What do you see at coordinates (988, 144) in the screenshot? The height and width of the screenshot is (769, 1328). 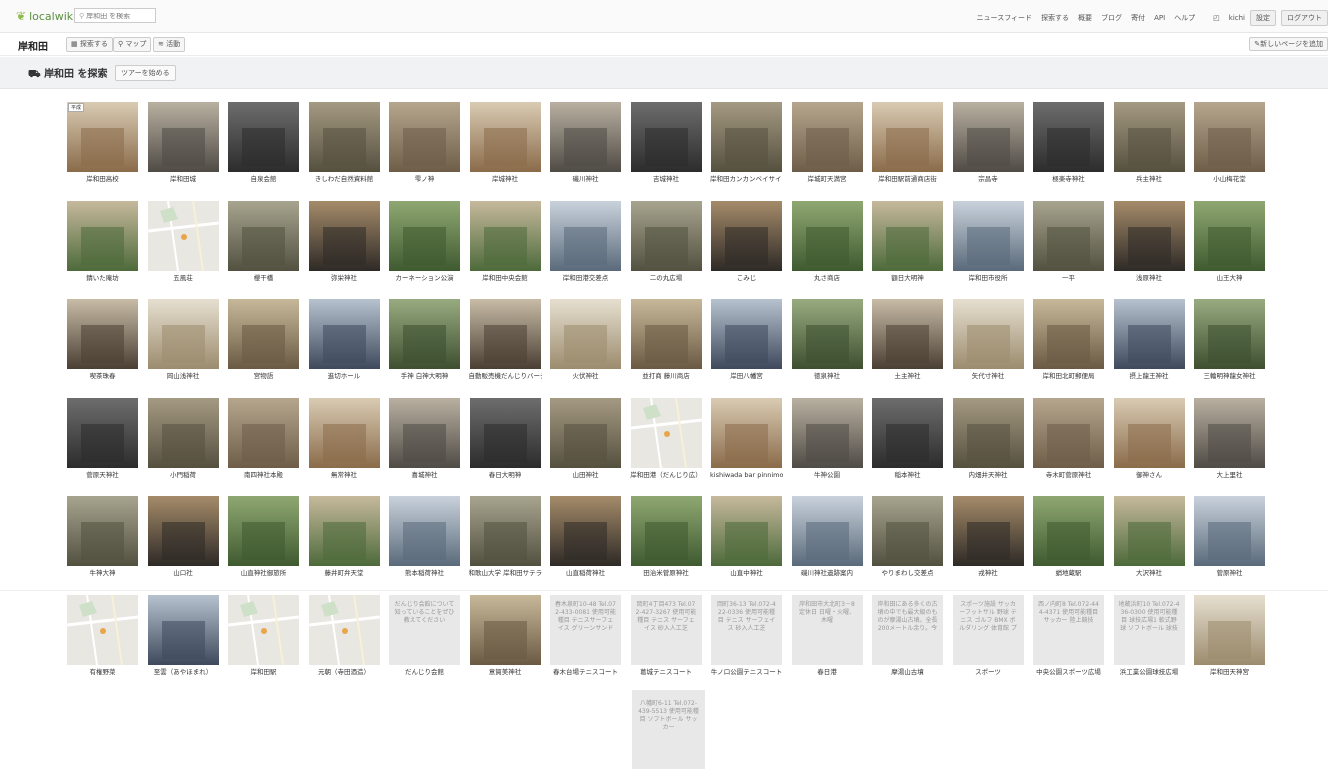 I see `page-tile: 宗昌寺` at bounding box center [988, 144].